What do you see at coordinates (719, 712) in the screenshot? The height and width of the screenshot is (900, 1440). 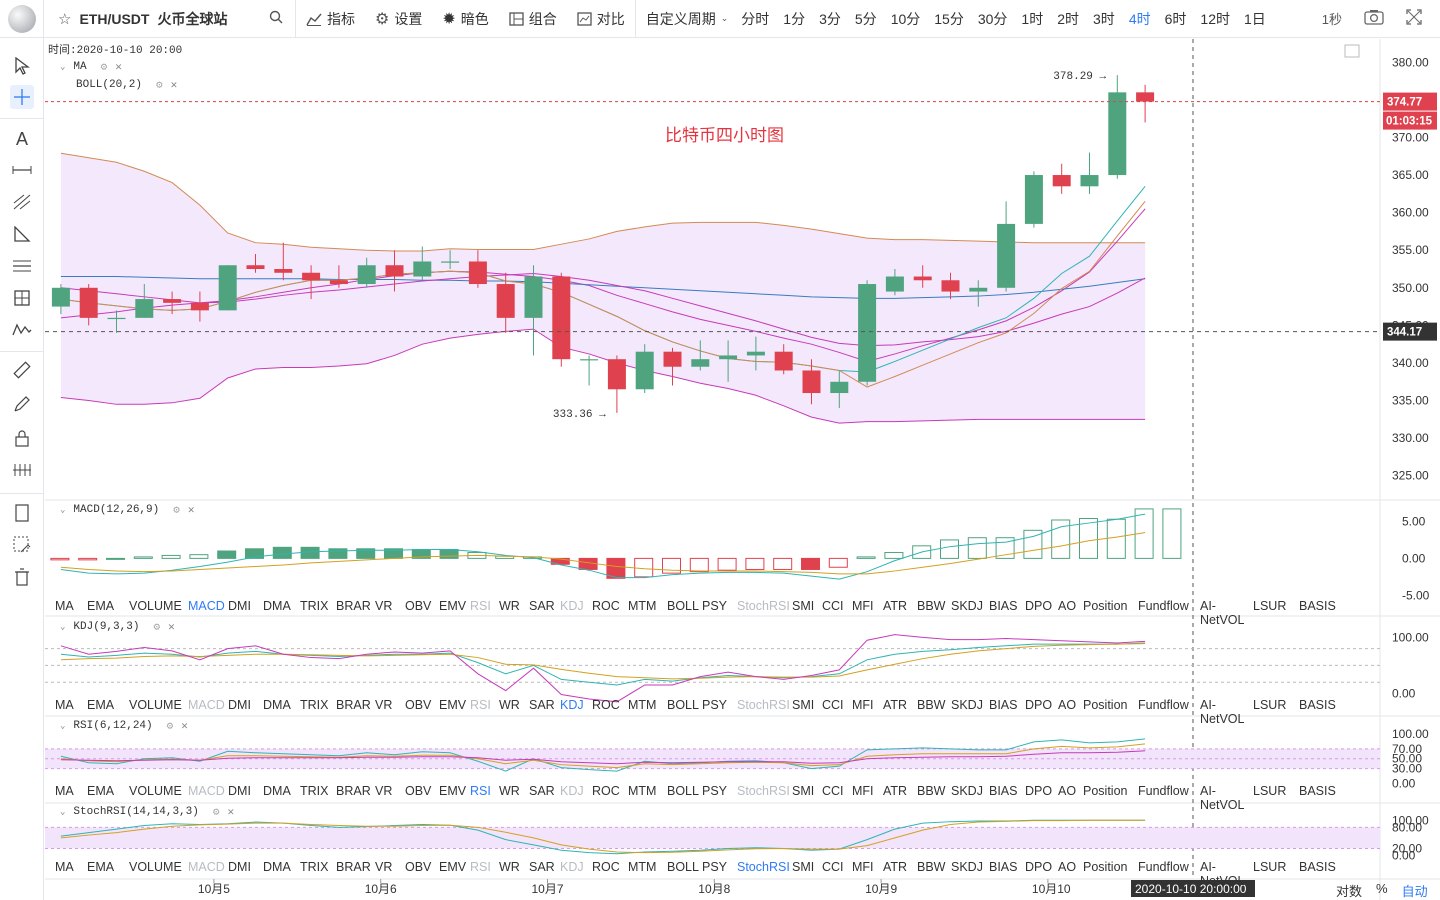 I see `indicator-tab-psy: PSY` at bounding box center [719, 712].